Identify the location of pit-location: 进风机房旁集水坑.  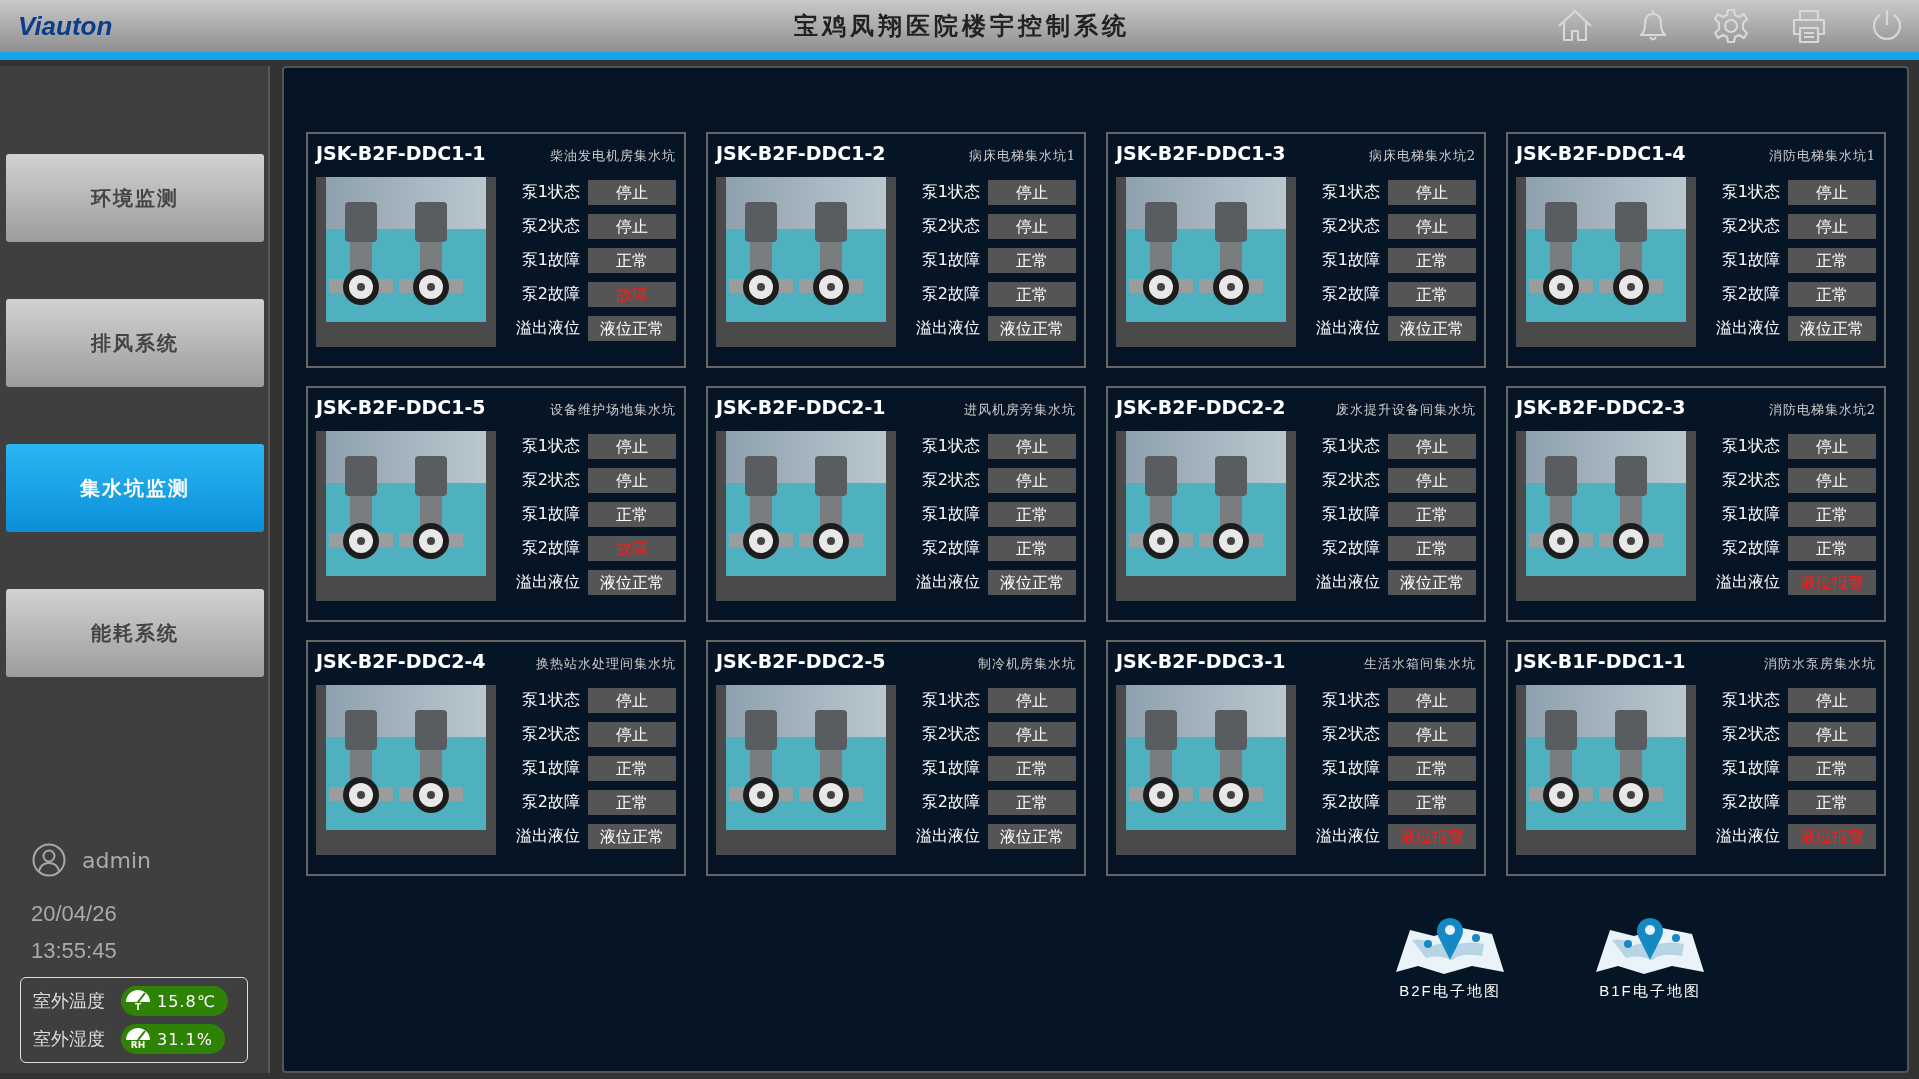
(1020, 410).